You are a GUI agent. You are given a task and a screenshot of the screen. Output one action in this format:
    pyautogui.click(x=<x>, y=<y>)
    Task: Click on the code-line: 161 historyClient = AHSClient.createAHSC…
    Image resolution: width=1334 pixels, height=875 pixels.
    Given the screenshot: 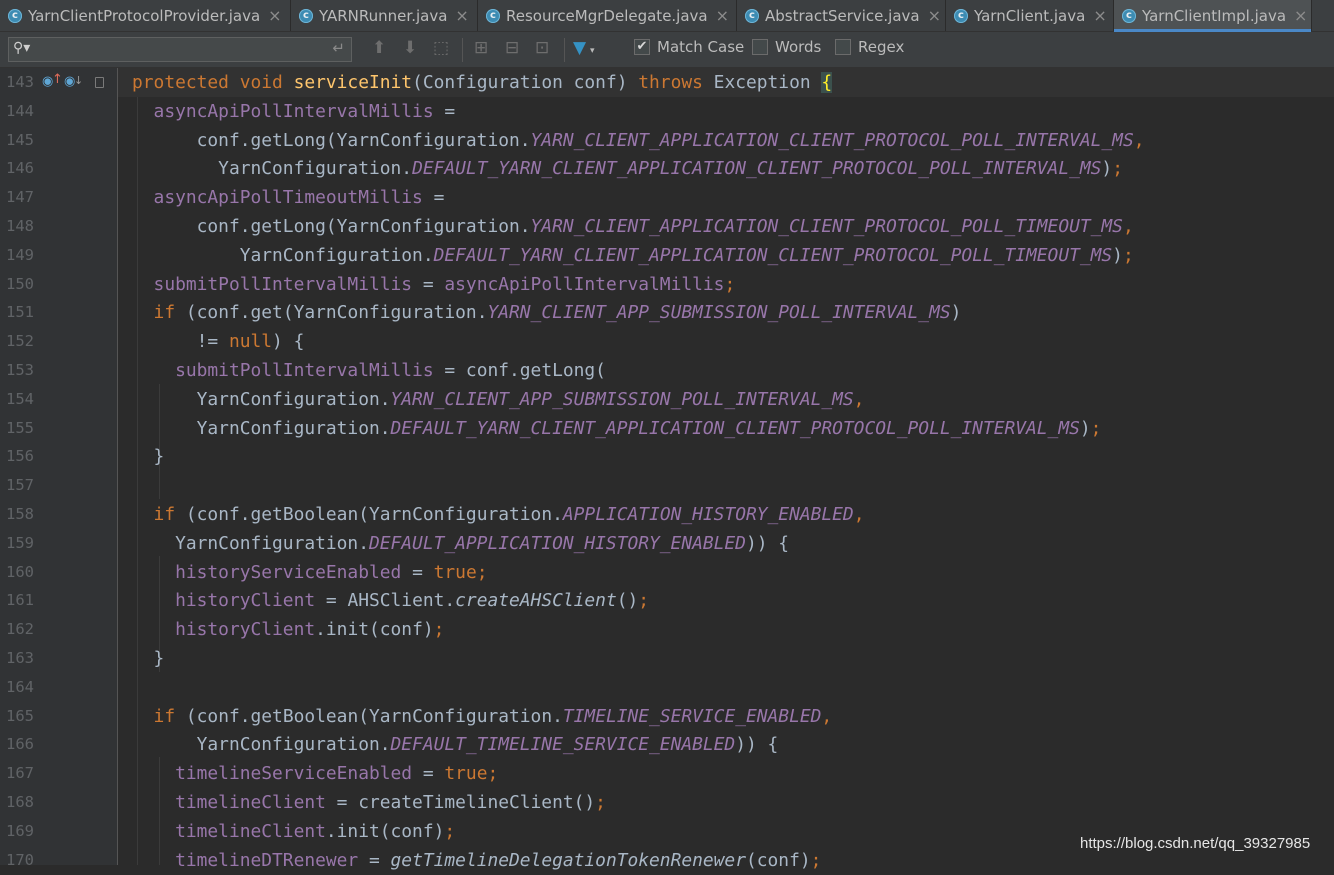 What is the action you would take?
    pyautogui.click(x=667, y=600)
    